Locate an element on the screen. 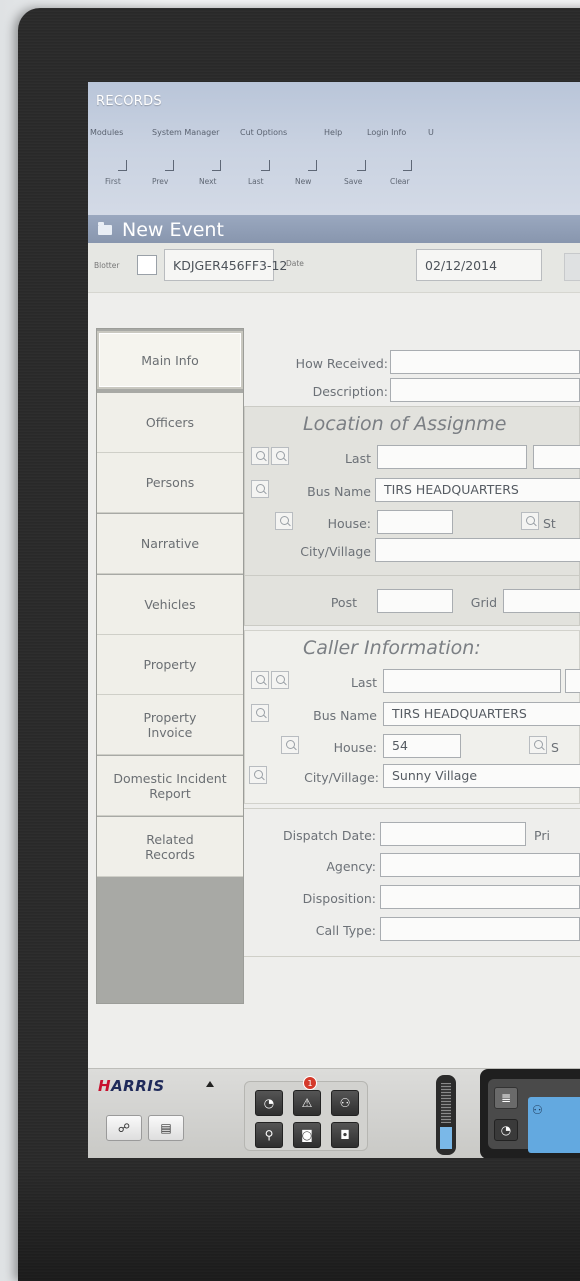 This screenshot has height=1281, width=580. location-city-label: City/Village is located at coordinates (335, 551).